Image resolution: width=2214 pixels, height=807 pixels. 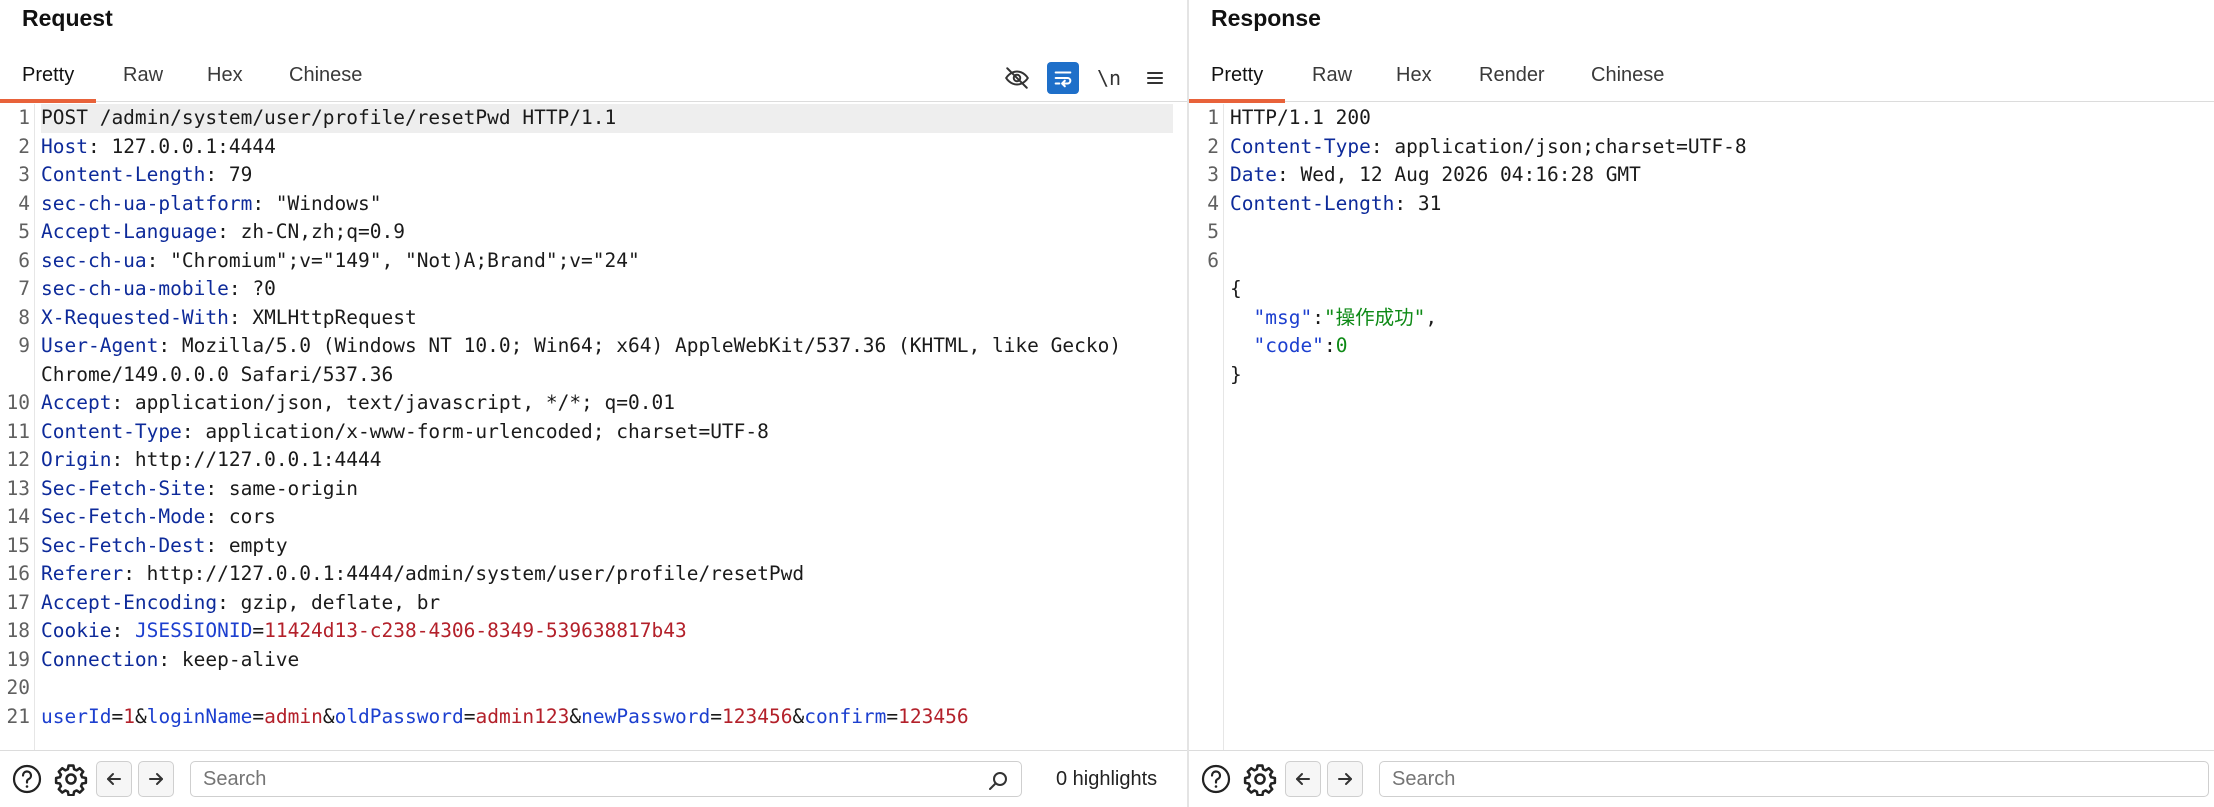 What do you see at coordinates (1213, 117) in the screenshot?
I see `line-number: 1` at bounding box center [1213, 117].